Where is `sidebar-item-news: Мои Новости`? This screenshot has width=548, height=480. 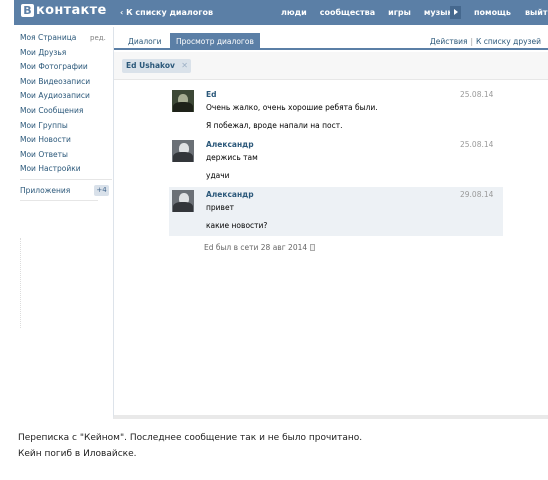
sidebar-item-news: Мои Новости is located at coordinates (66, 140).